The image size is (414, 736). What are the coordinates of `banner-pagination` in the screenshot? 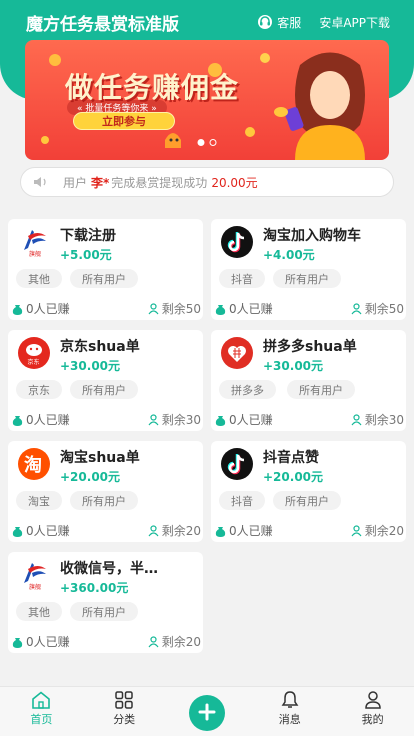 It's located at (207, 142).